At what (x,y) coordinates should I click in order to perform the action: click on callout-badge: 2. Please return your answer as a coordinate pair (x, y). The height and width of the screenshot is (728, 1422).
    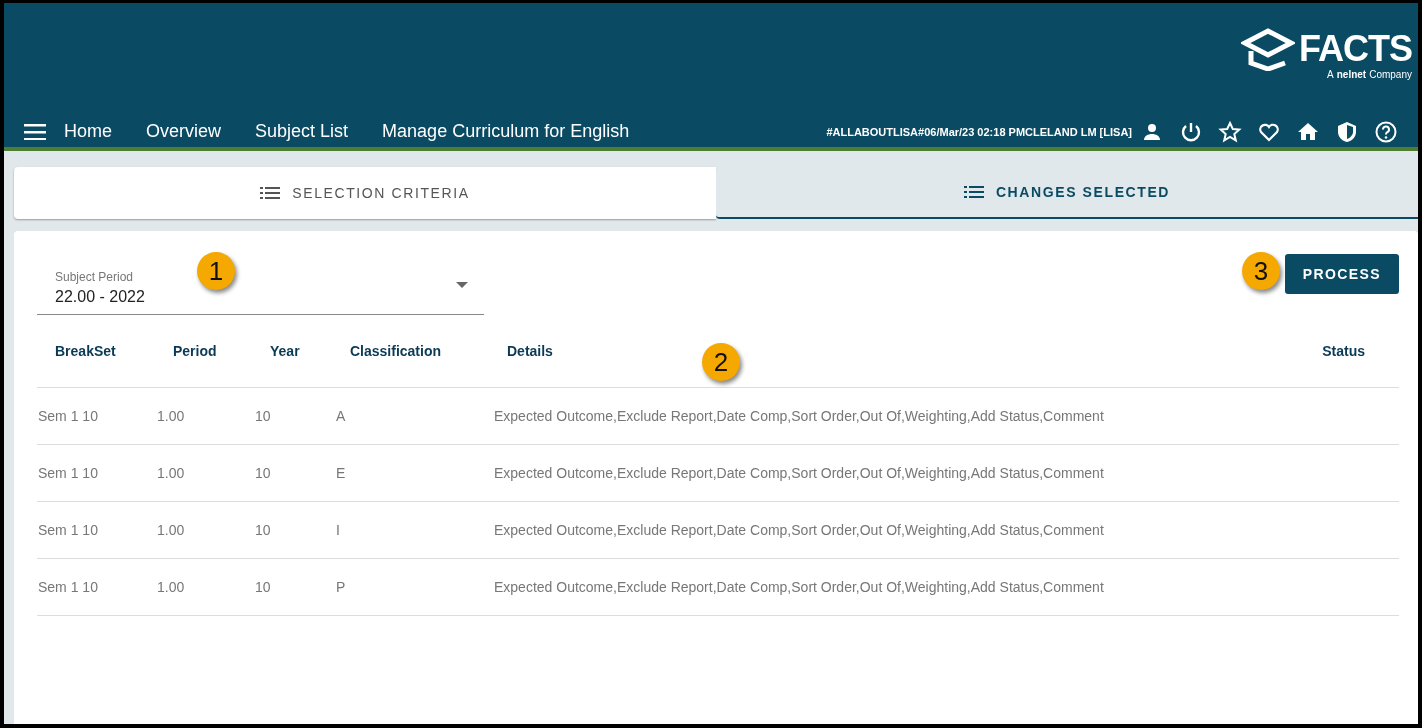
    Looking at the image, I should click on (721, 362).